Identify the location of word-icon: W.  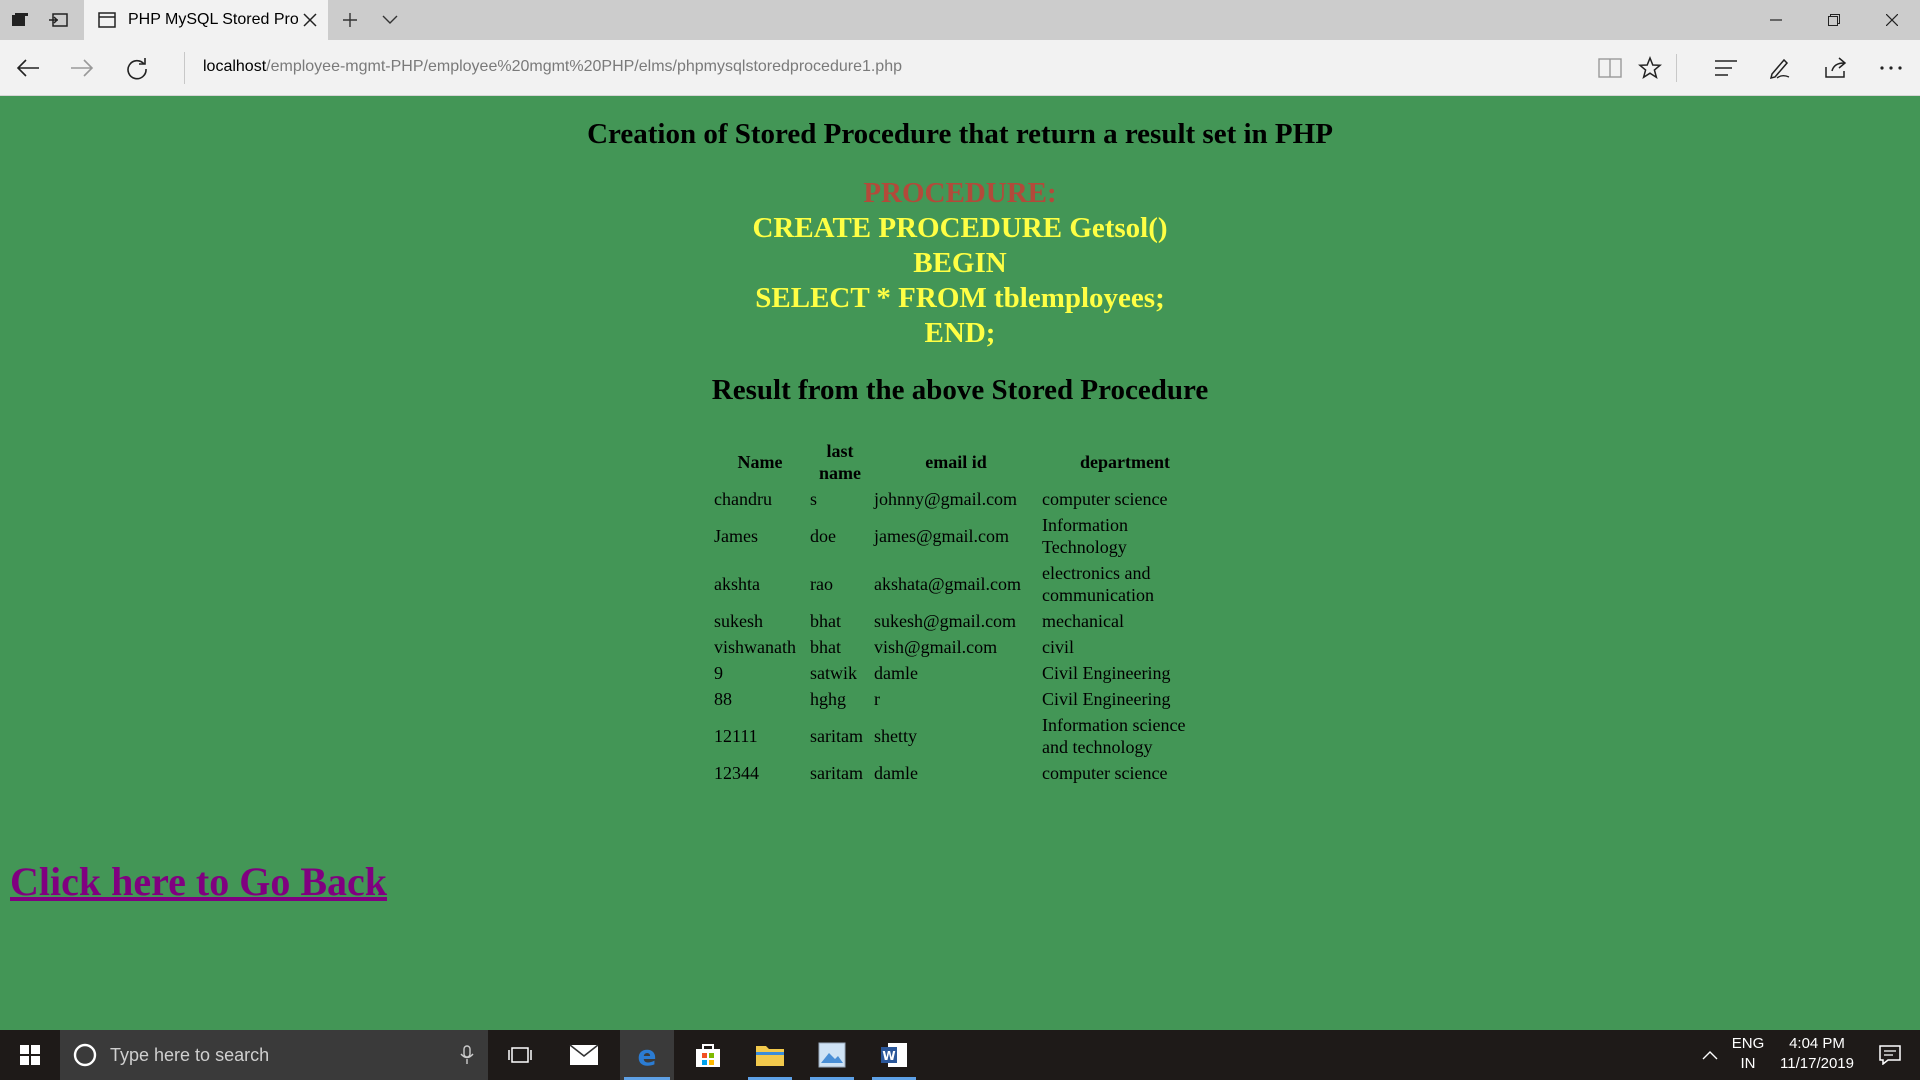
(894, 1055).